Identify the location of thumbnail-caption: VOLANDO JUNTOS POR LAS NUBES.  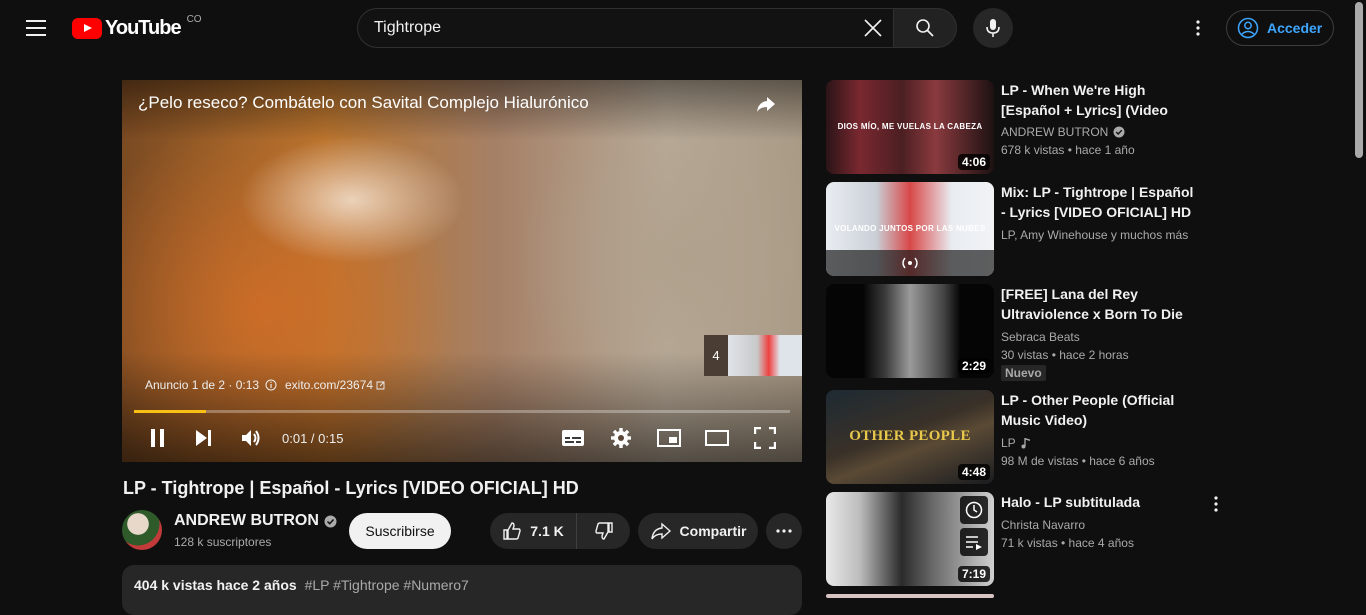
(910, 228).